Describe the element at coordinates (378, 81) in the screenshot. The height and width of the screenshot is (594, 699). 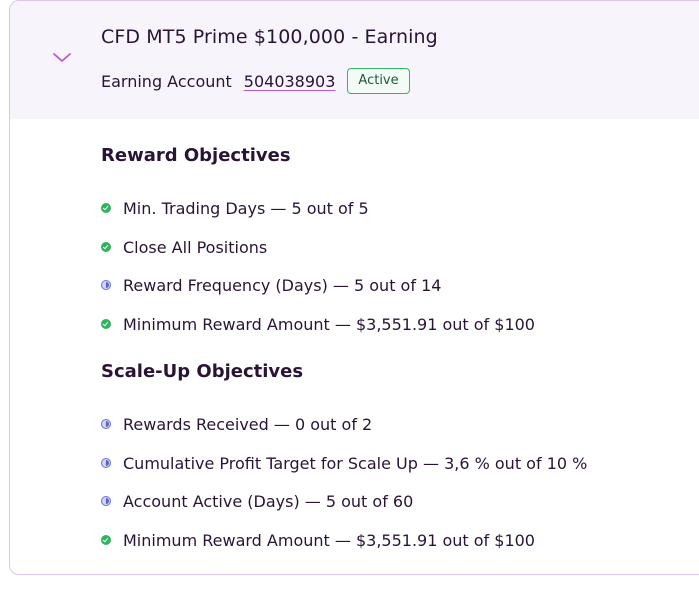
I see `status-badge: Active` at that location.